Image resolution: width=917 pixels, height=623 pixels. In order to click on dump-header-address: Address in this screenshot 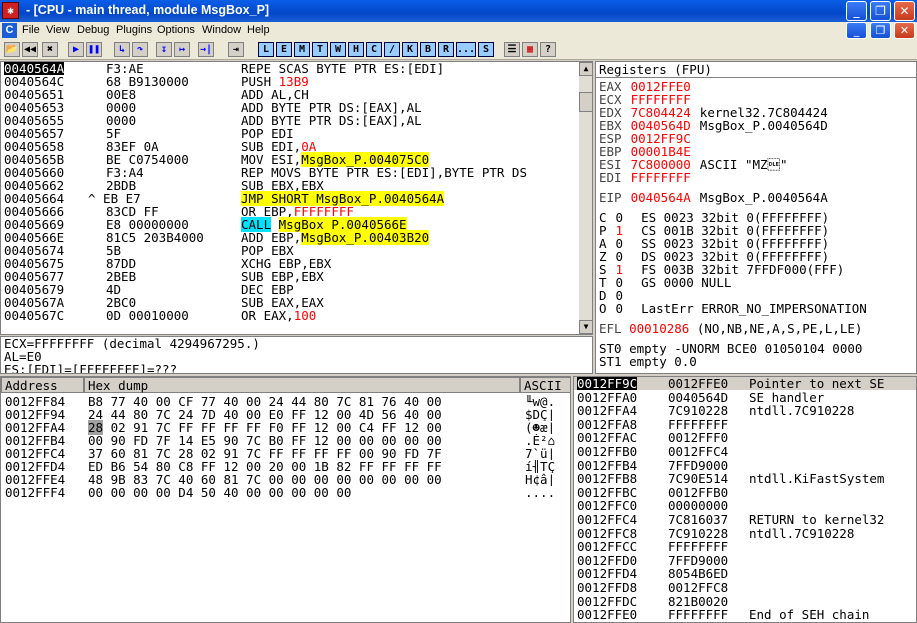, I will do `click(42, 385)`.